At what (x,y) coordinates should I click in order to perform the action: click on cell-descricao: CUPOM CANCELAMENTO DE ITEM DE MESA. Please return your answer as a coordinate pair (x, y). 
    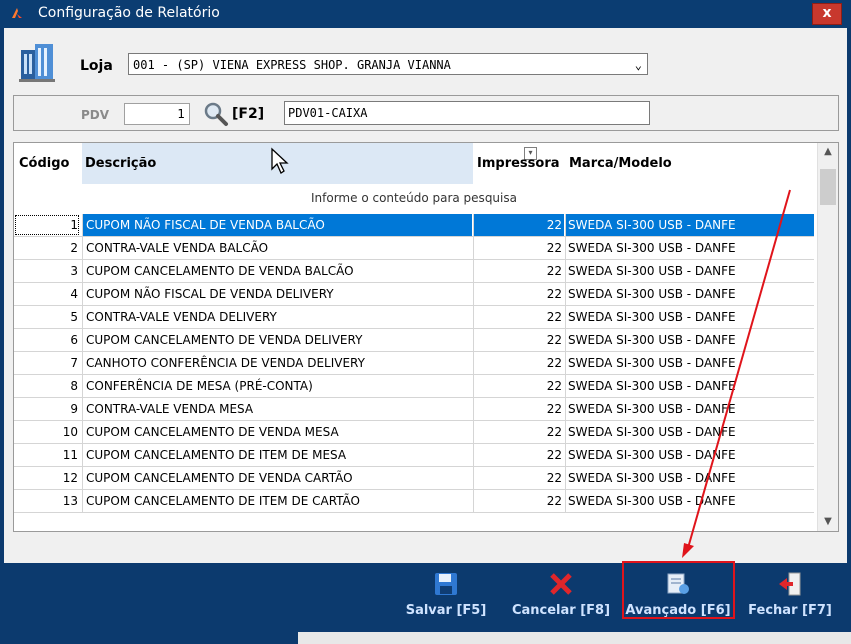
    Looking at the image, I should click on (277, 455).